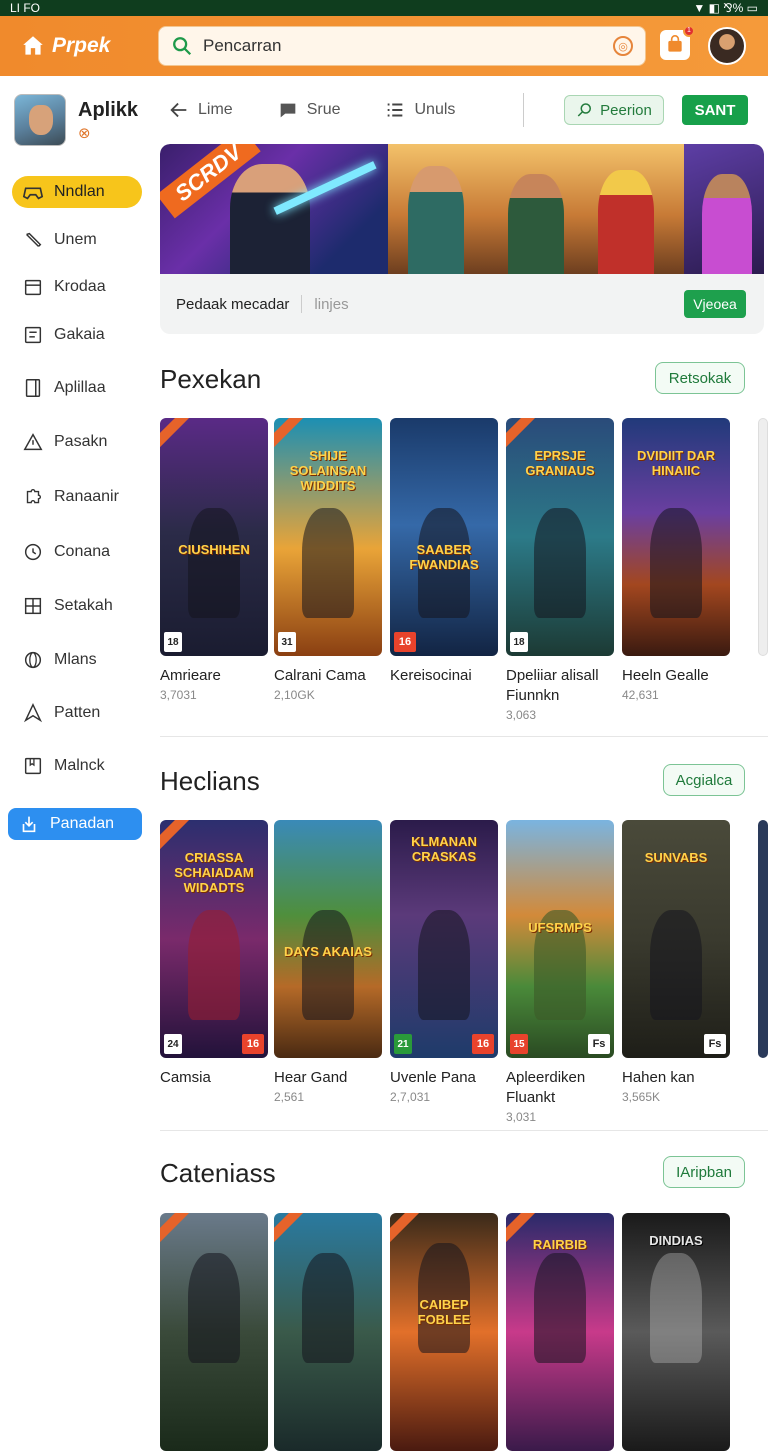  I want to click on notification-button: 1, so click(677, 42).